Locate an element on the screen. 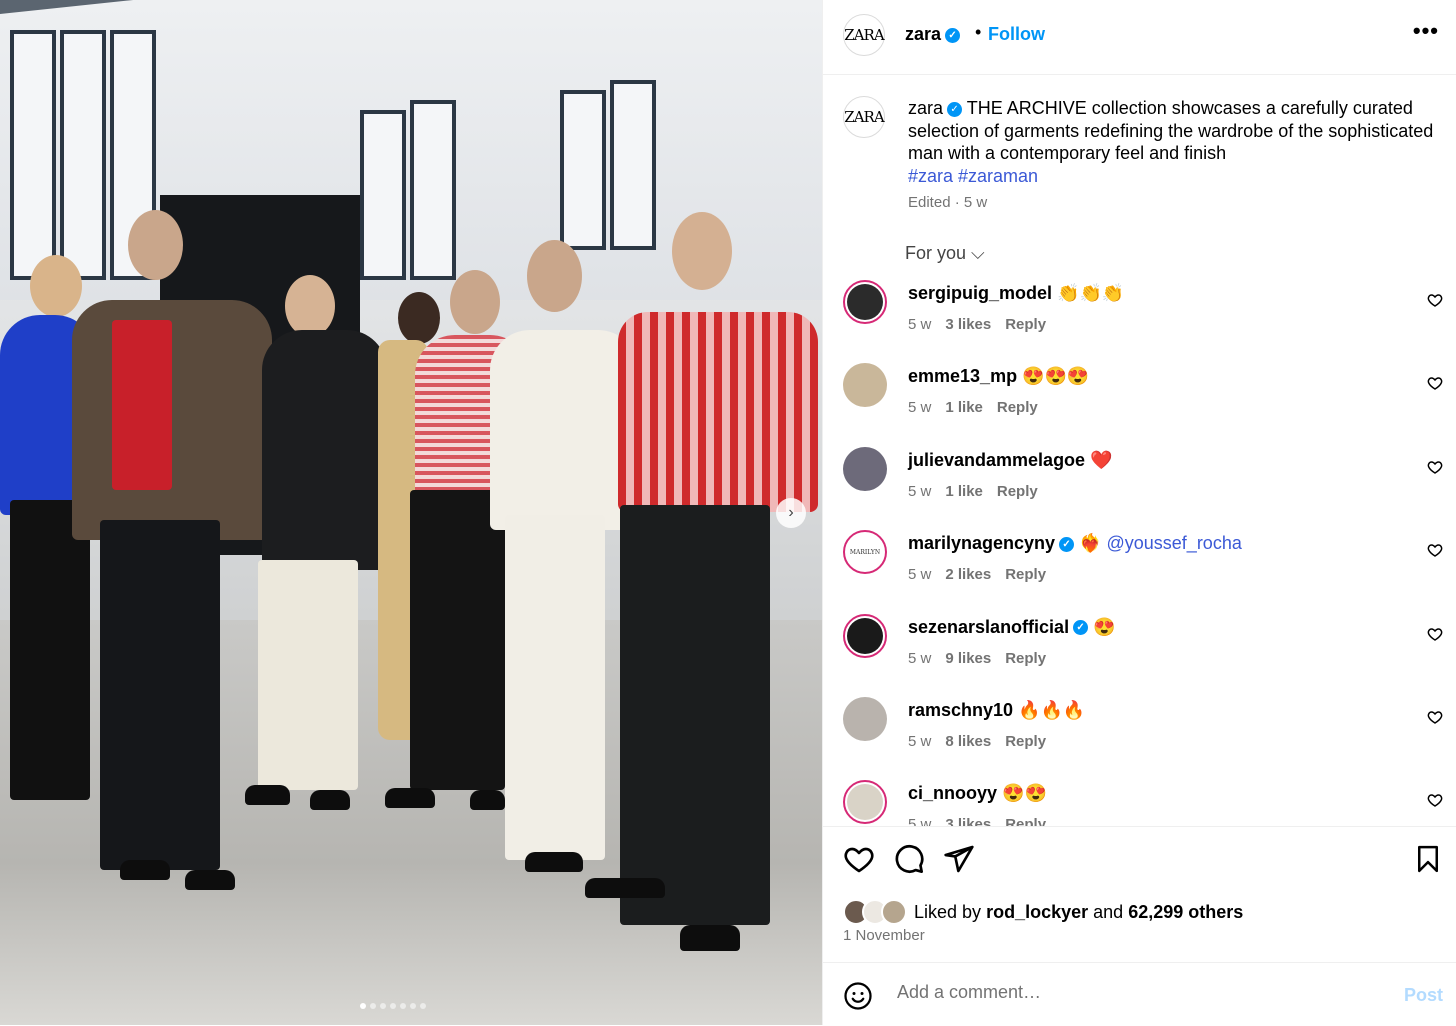 The image size is (1456, 1026). caption-avatar: ZARA is located at coordinates (864, 117).